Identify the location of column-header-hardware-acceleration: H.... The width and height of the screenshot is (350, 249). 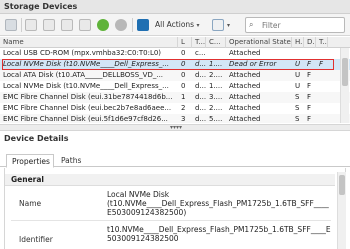
(298, 42).